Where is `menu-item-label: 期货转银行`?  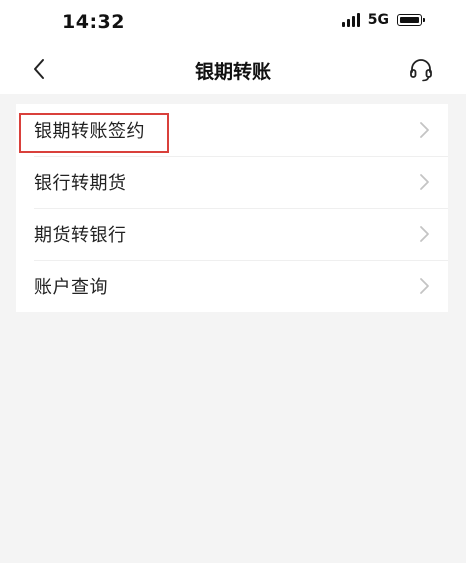
menu-item-label: 期货转银行 is located at coordinates (80, 235).